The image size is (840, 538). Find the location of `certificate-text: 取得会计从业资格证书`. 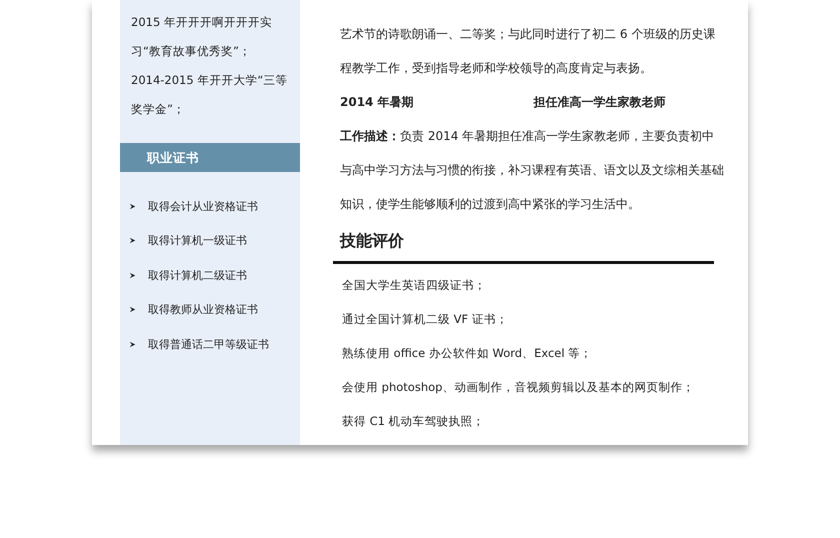

certificate-text: 取得会计从业资格证书 is located at coordinates (203, 206).